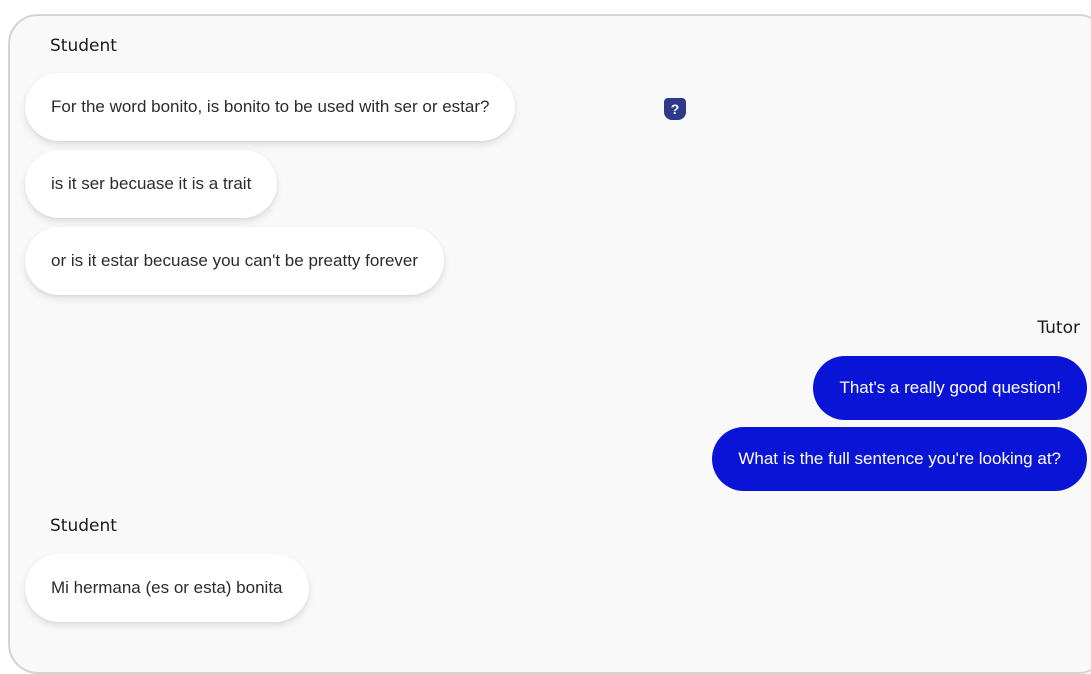 This screenshot has height=674, width=1091. What do you see at coordinates (950, 388) in the screenshot?
I see `tutor-message: That's a really good question!` at bounding box center [950, 388].